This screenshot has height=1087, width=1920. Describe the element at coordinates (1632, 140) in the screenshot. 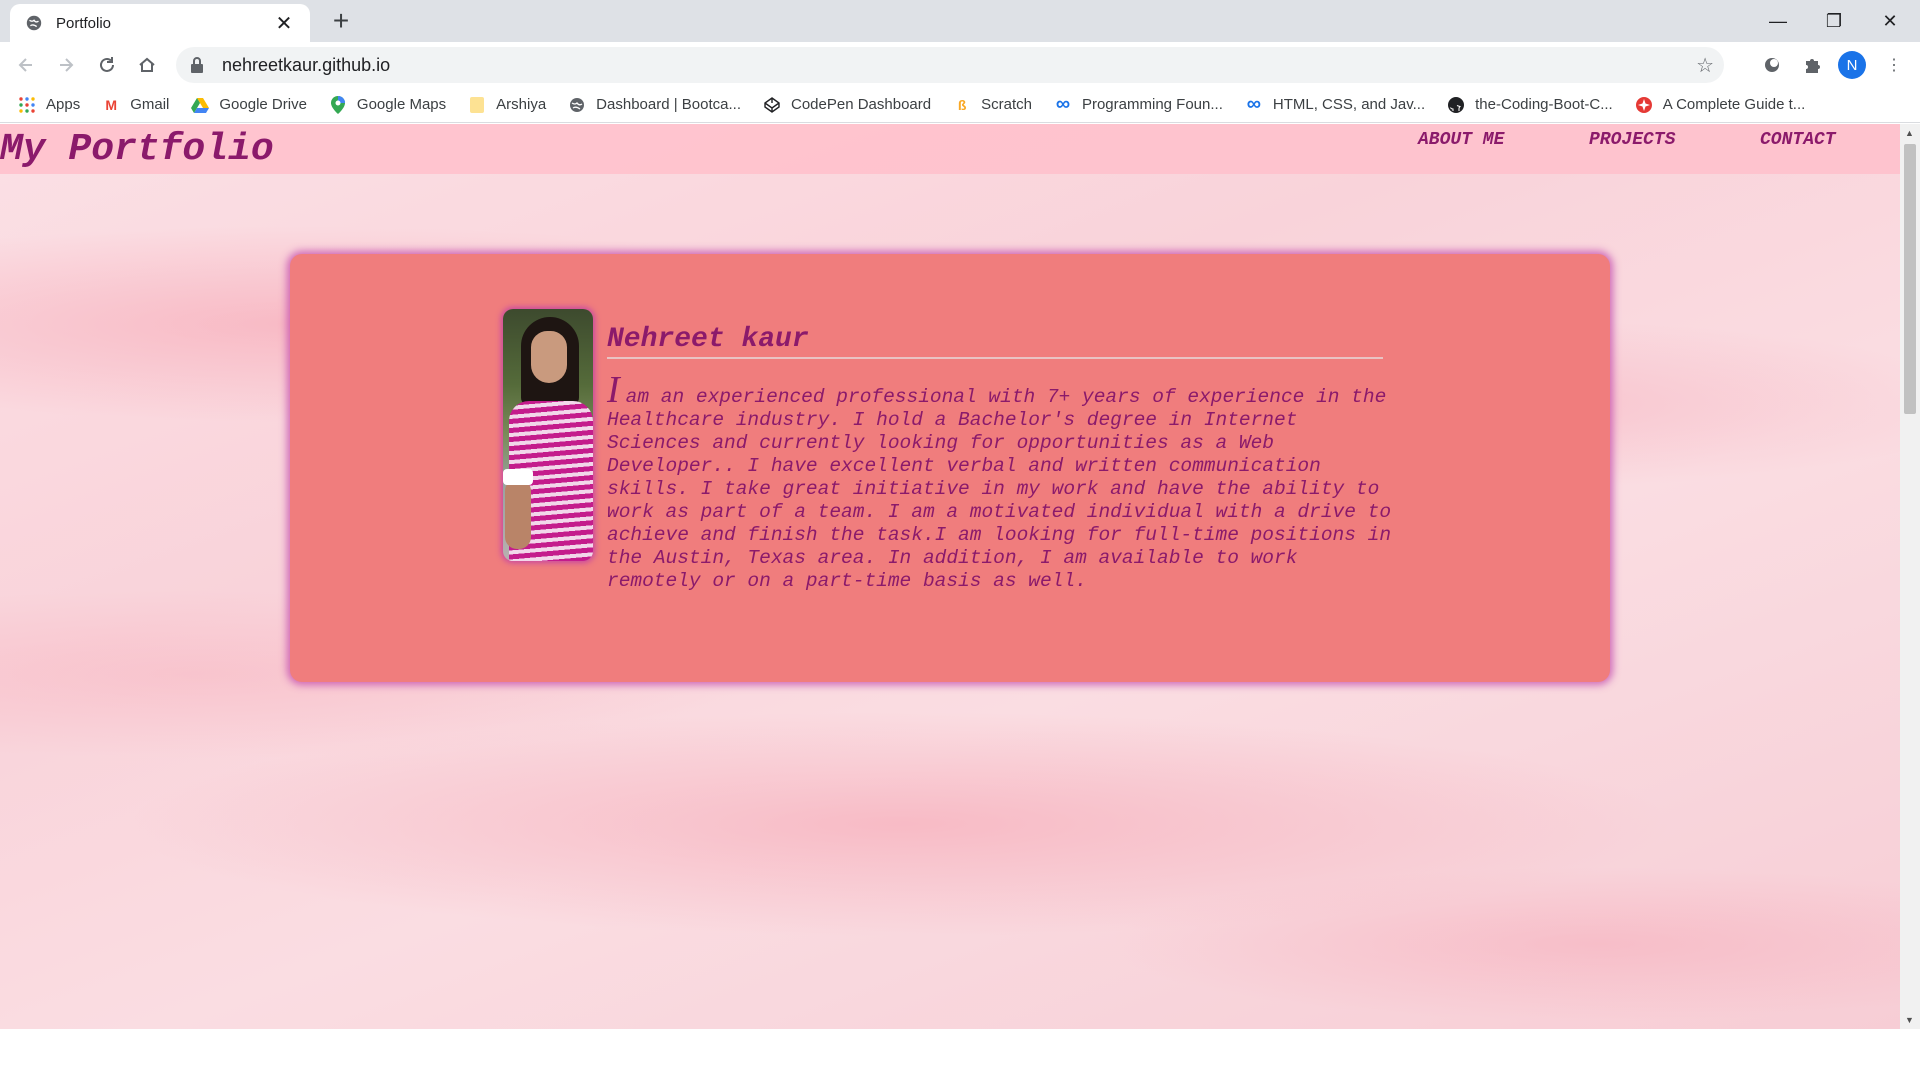

I see `nav-projects-link: PROJECTS` at that location.